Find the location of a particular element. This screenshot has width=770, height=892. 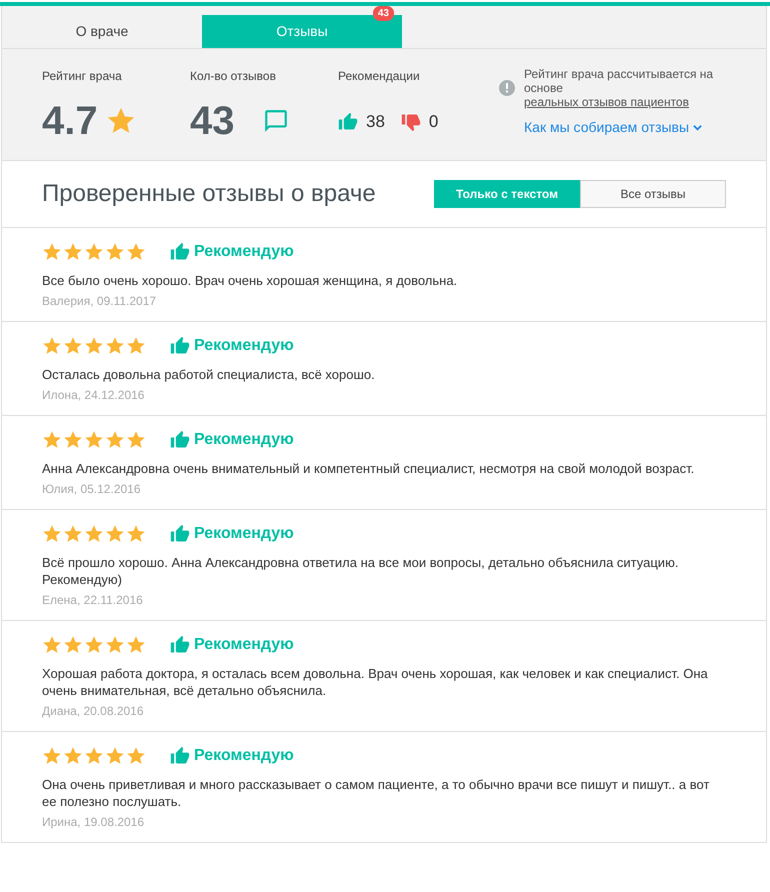

review-author: Елена, 22.11.2016 is located at coordinates (93, 600).